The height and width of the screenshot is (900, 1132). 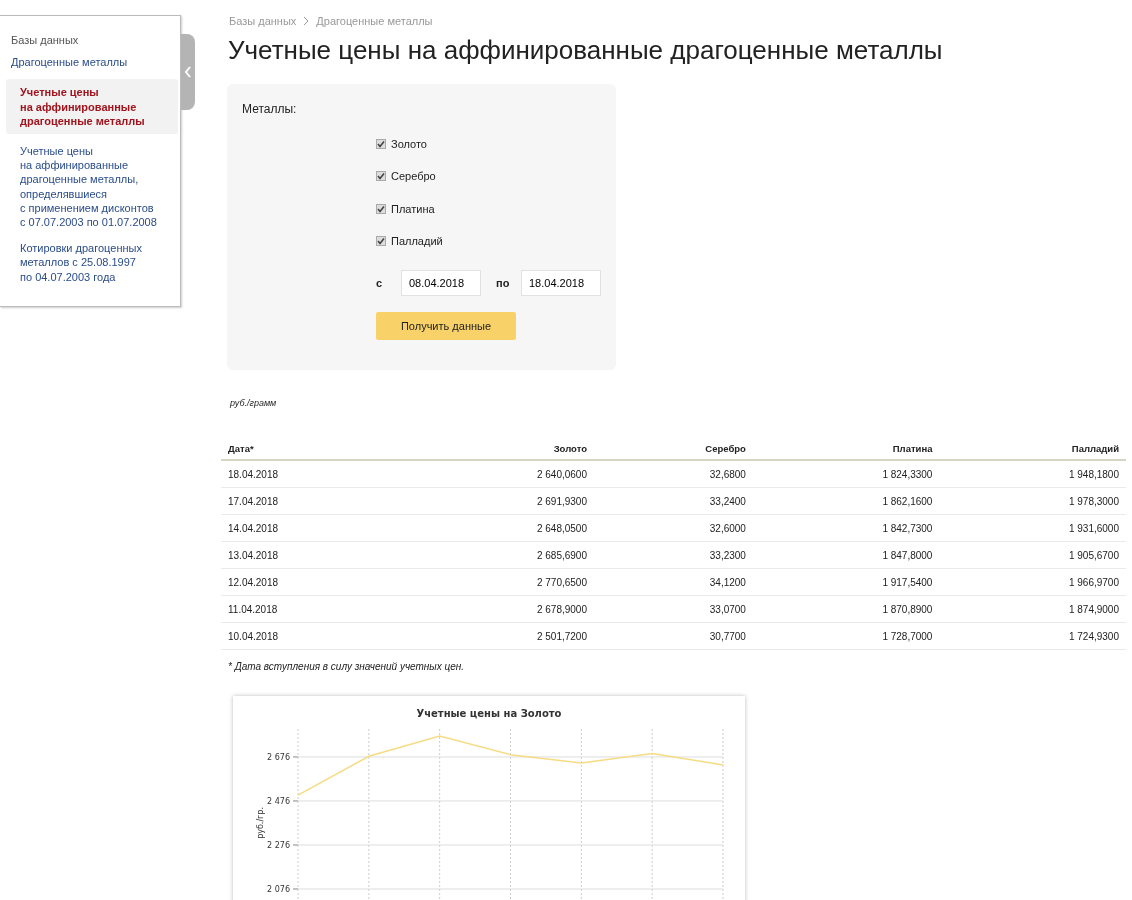 I want to click on table-cell: 1 870,8900, so click(x=846, y=609).